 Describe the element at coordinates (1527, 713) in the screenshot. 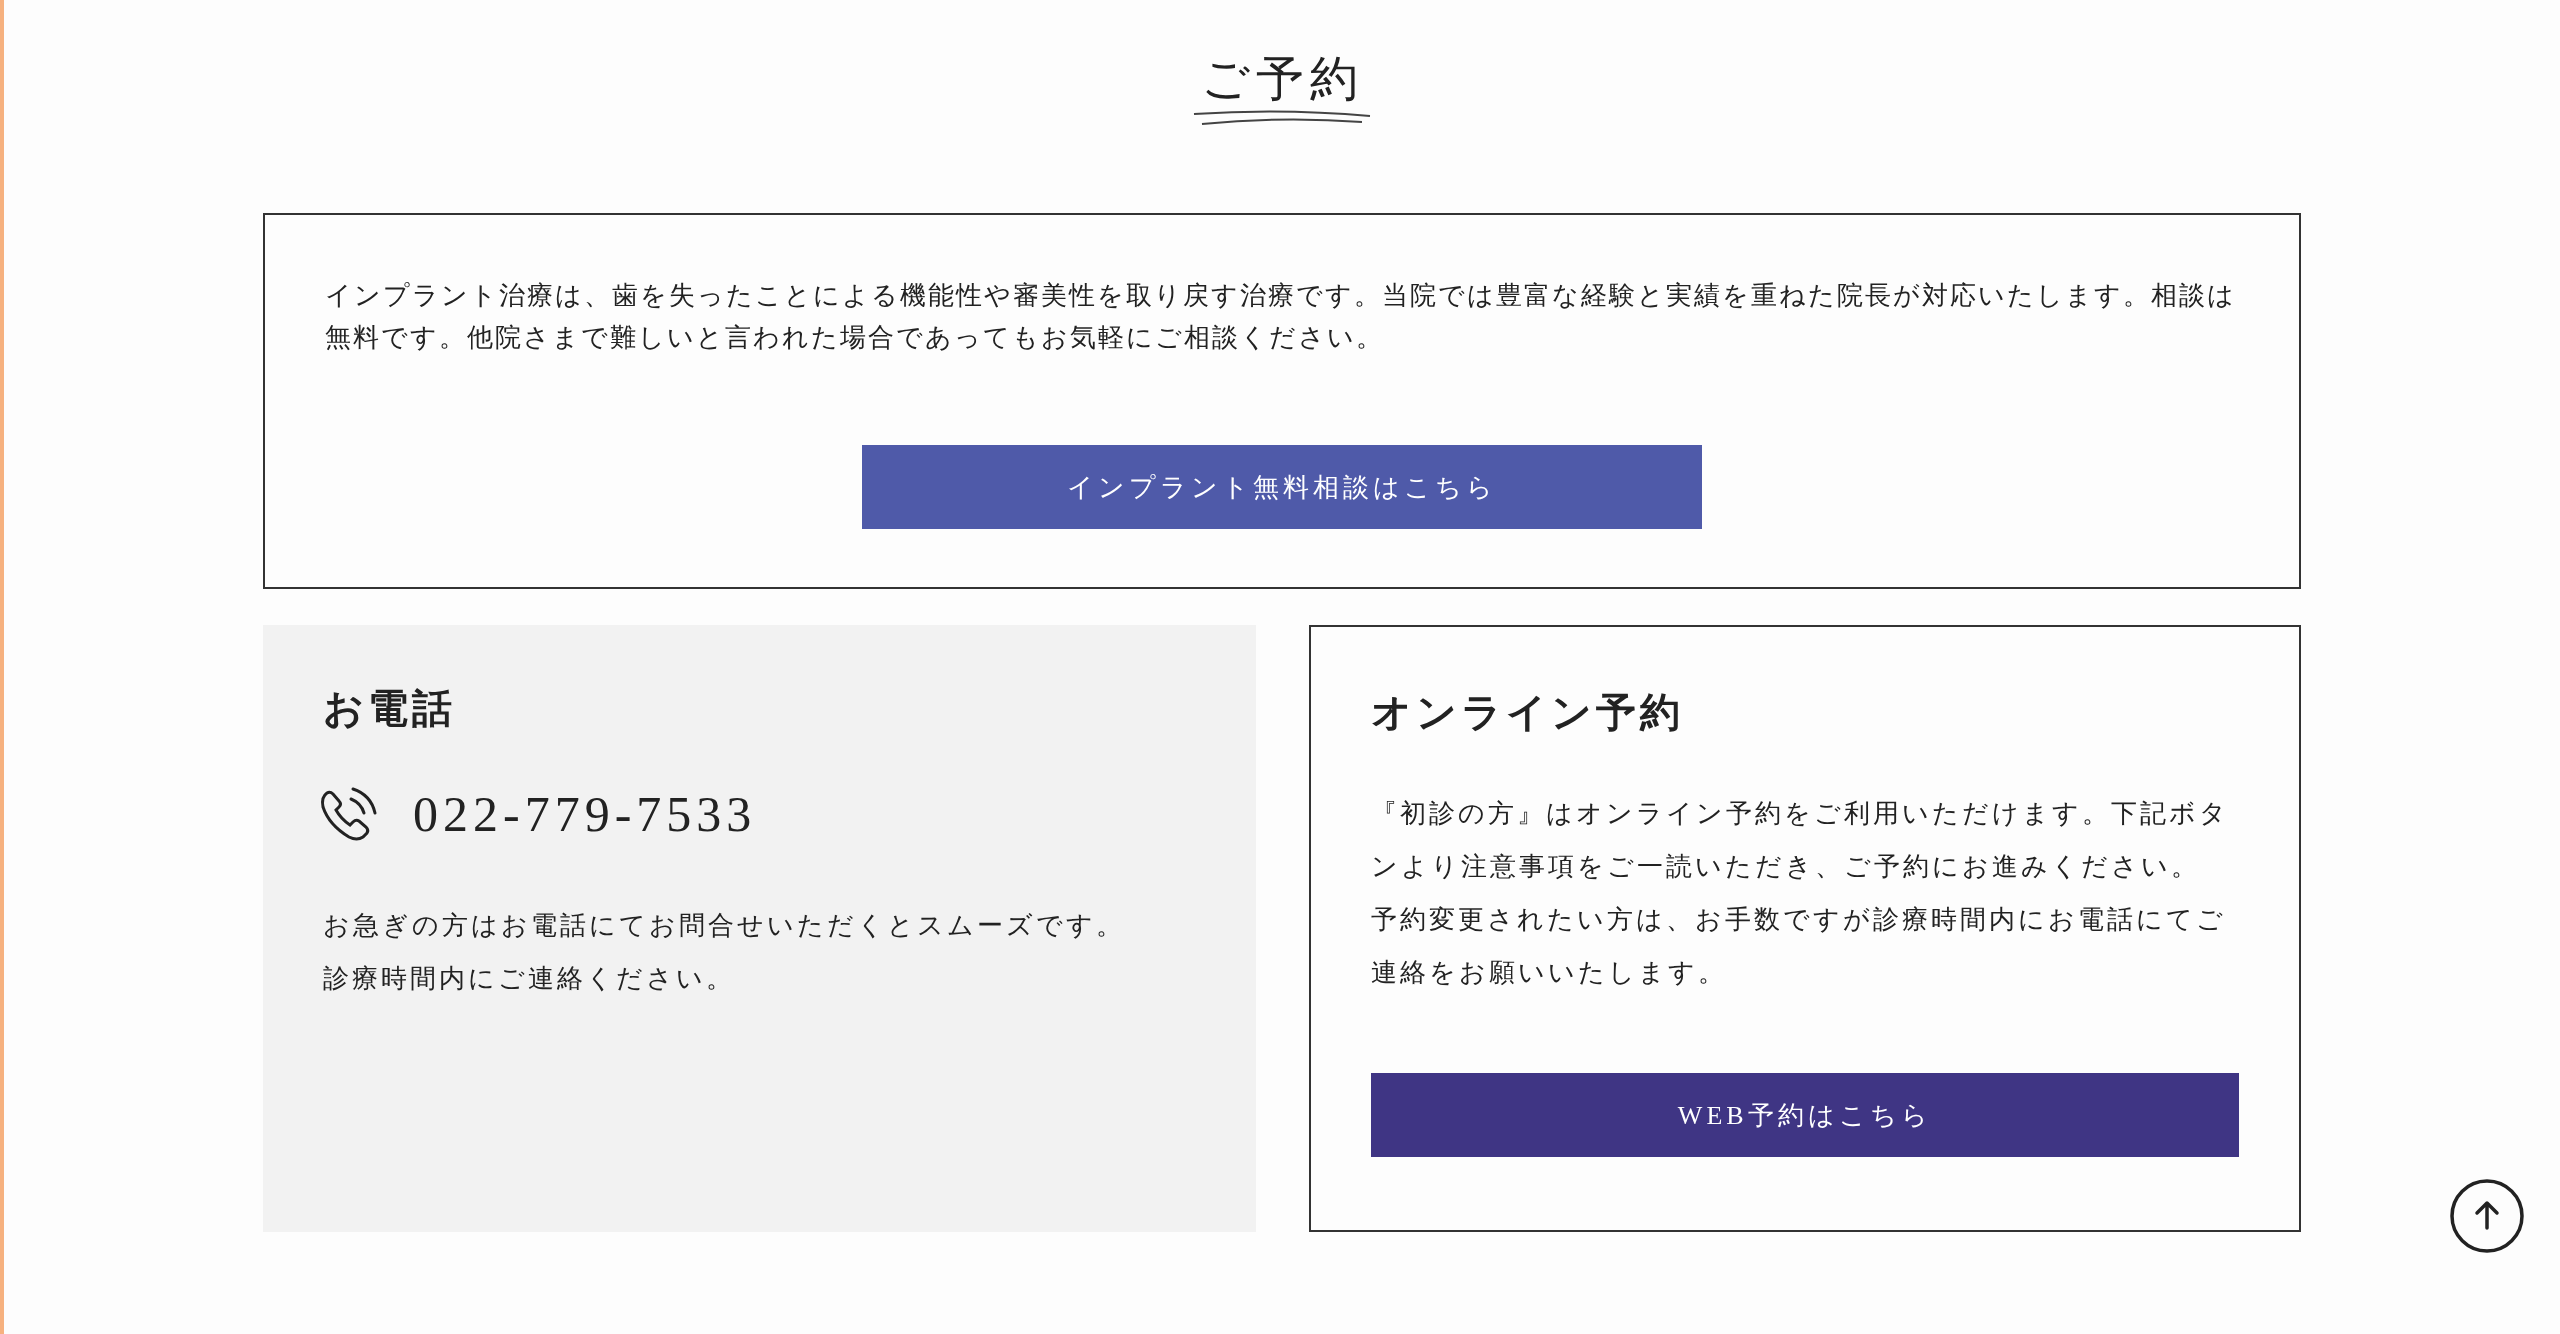

I see `online-heading: オンライン予約` at that location.